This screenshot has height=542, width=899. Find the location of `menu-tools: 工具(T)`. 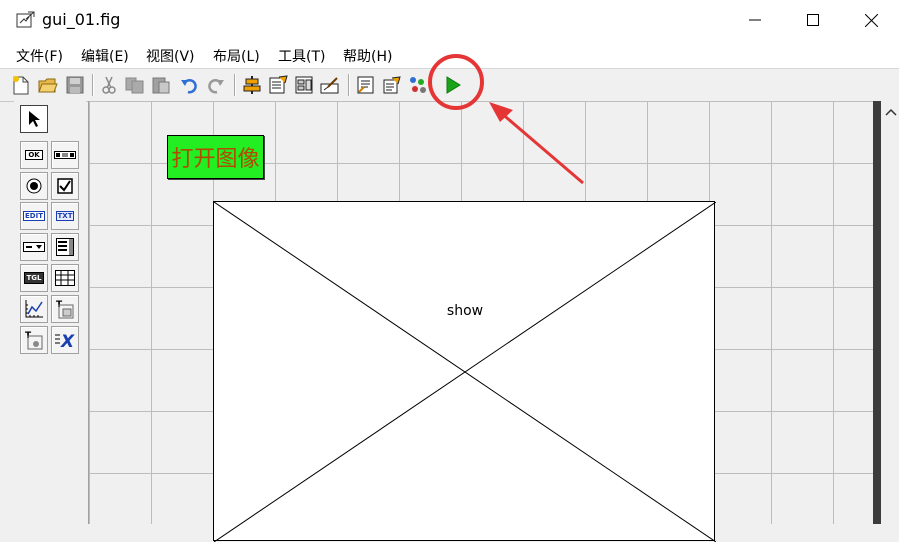

menu-tools: 工具(T) is located at coordinates (301, 56).